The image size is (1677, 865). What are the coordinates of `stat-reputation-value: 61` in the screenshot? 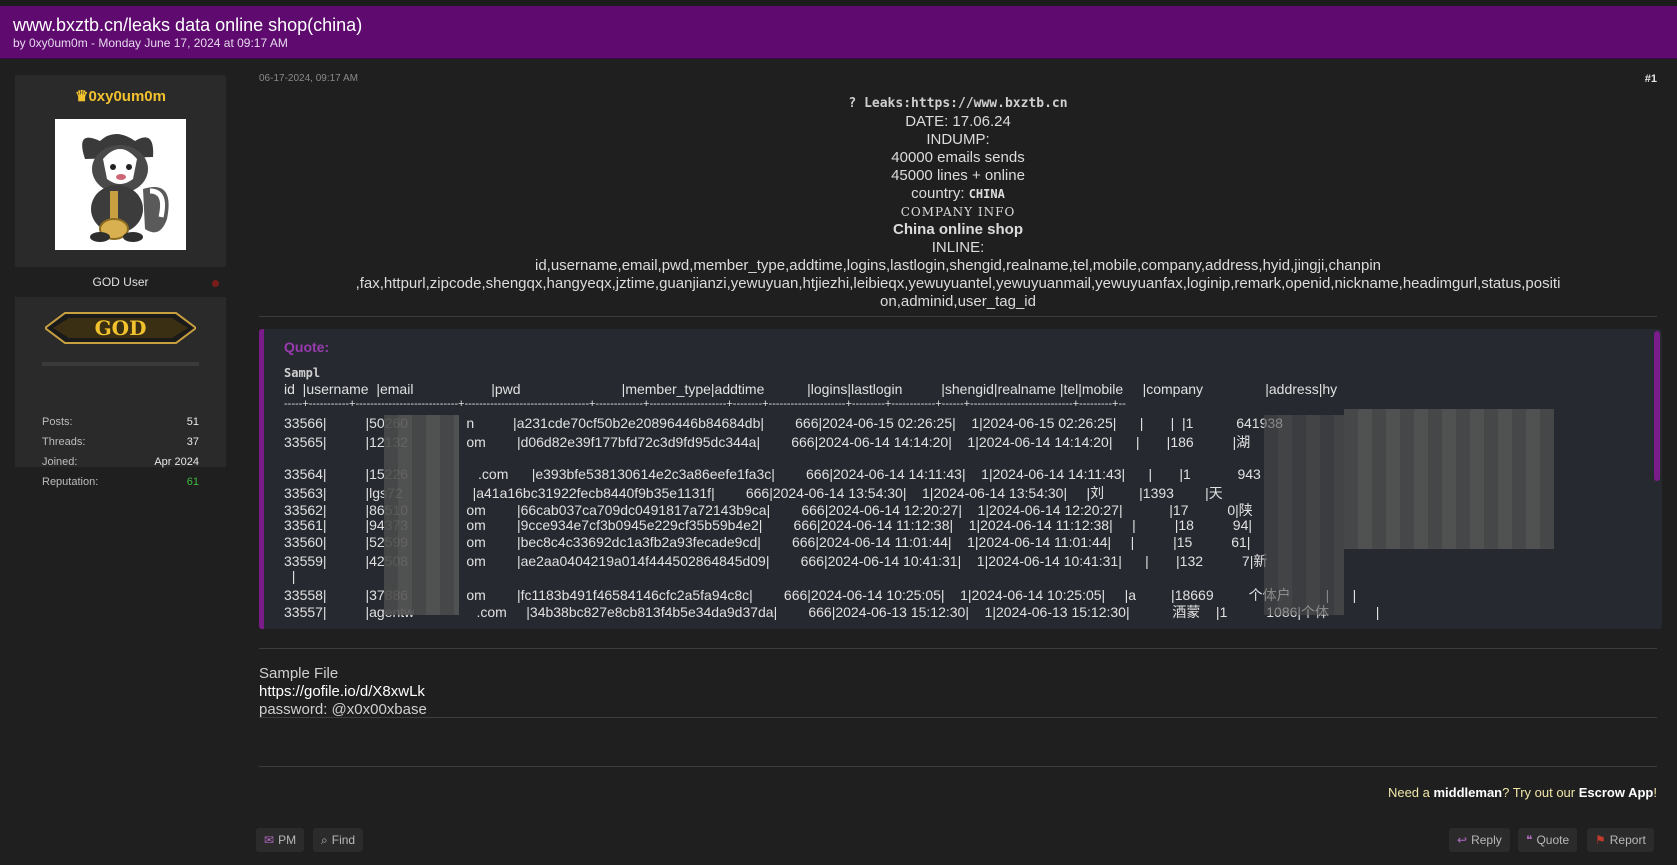 It's located at (193, 482).